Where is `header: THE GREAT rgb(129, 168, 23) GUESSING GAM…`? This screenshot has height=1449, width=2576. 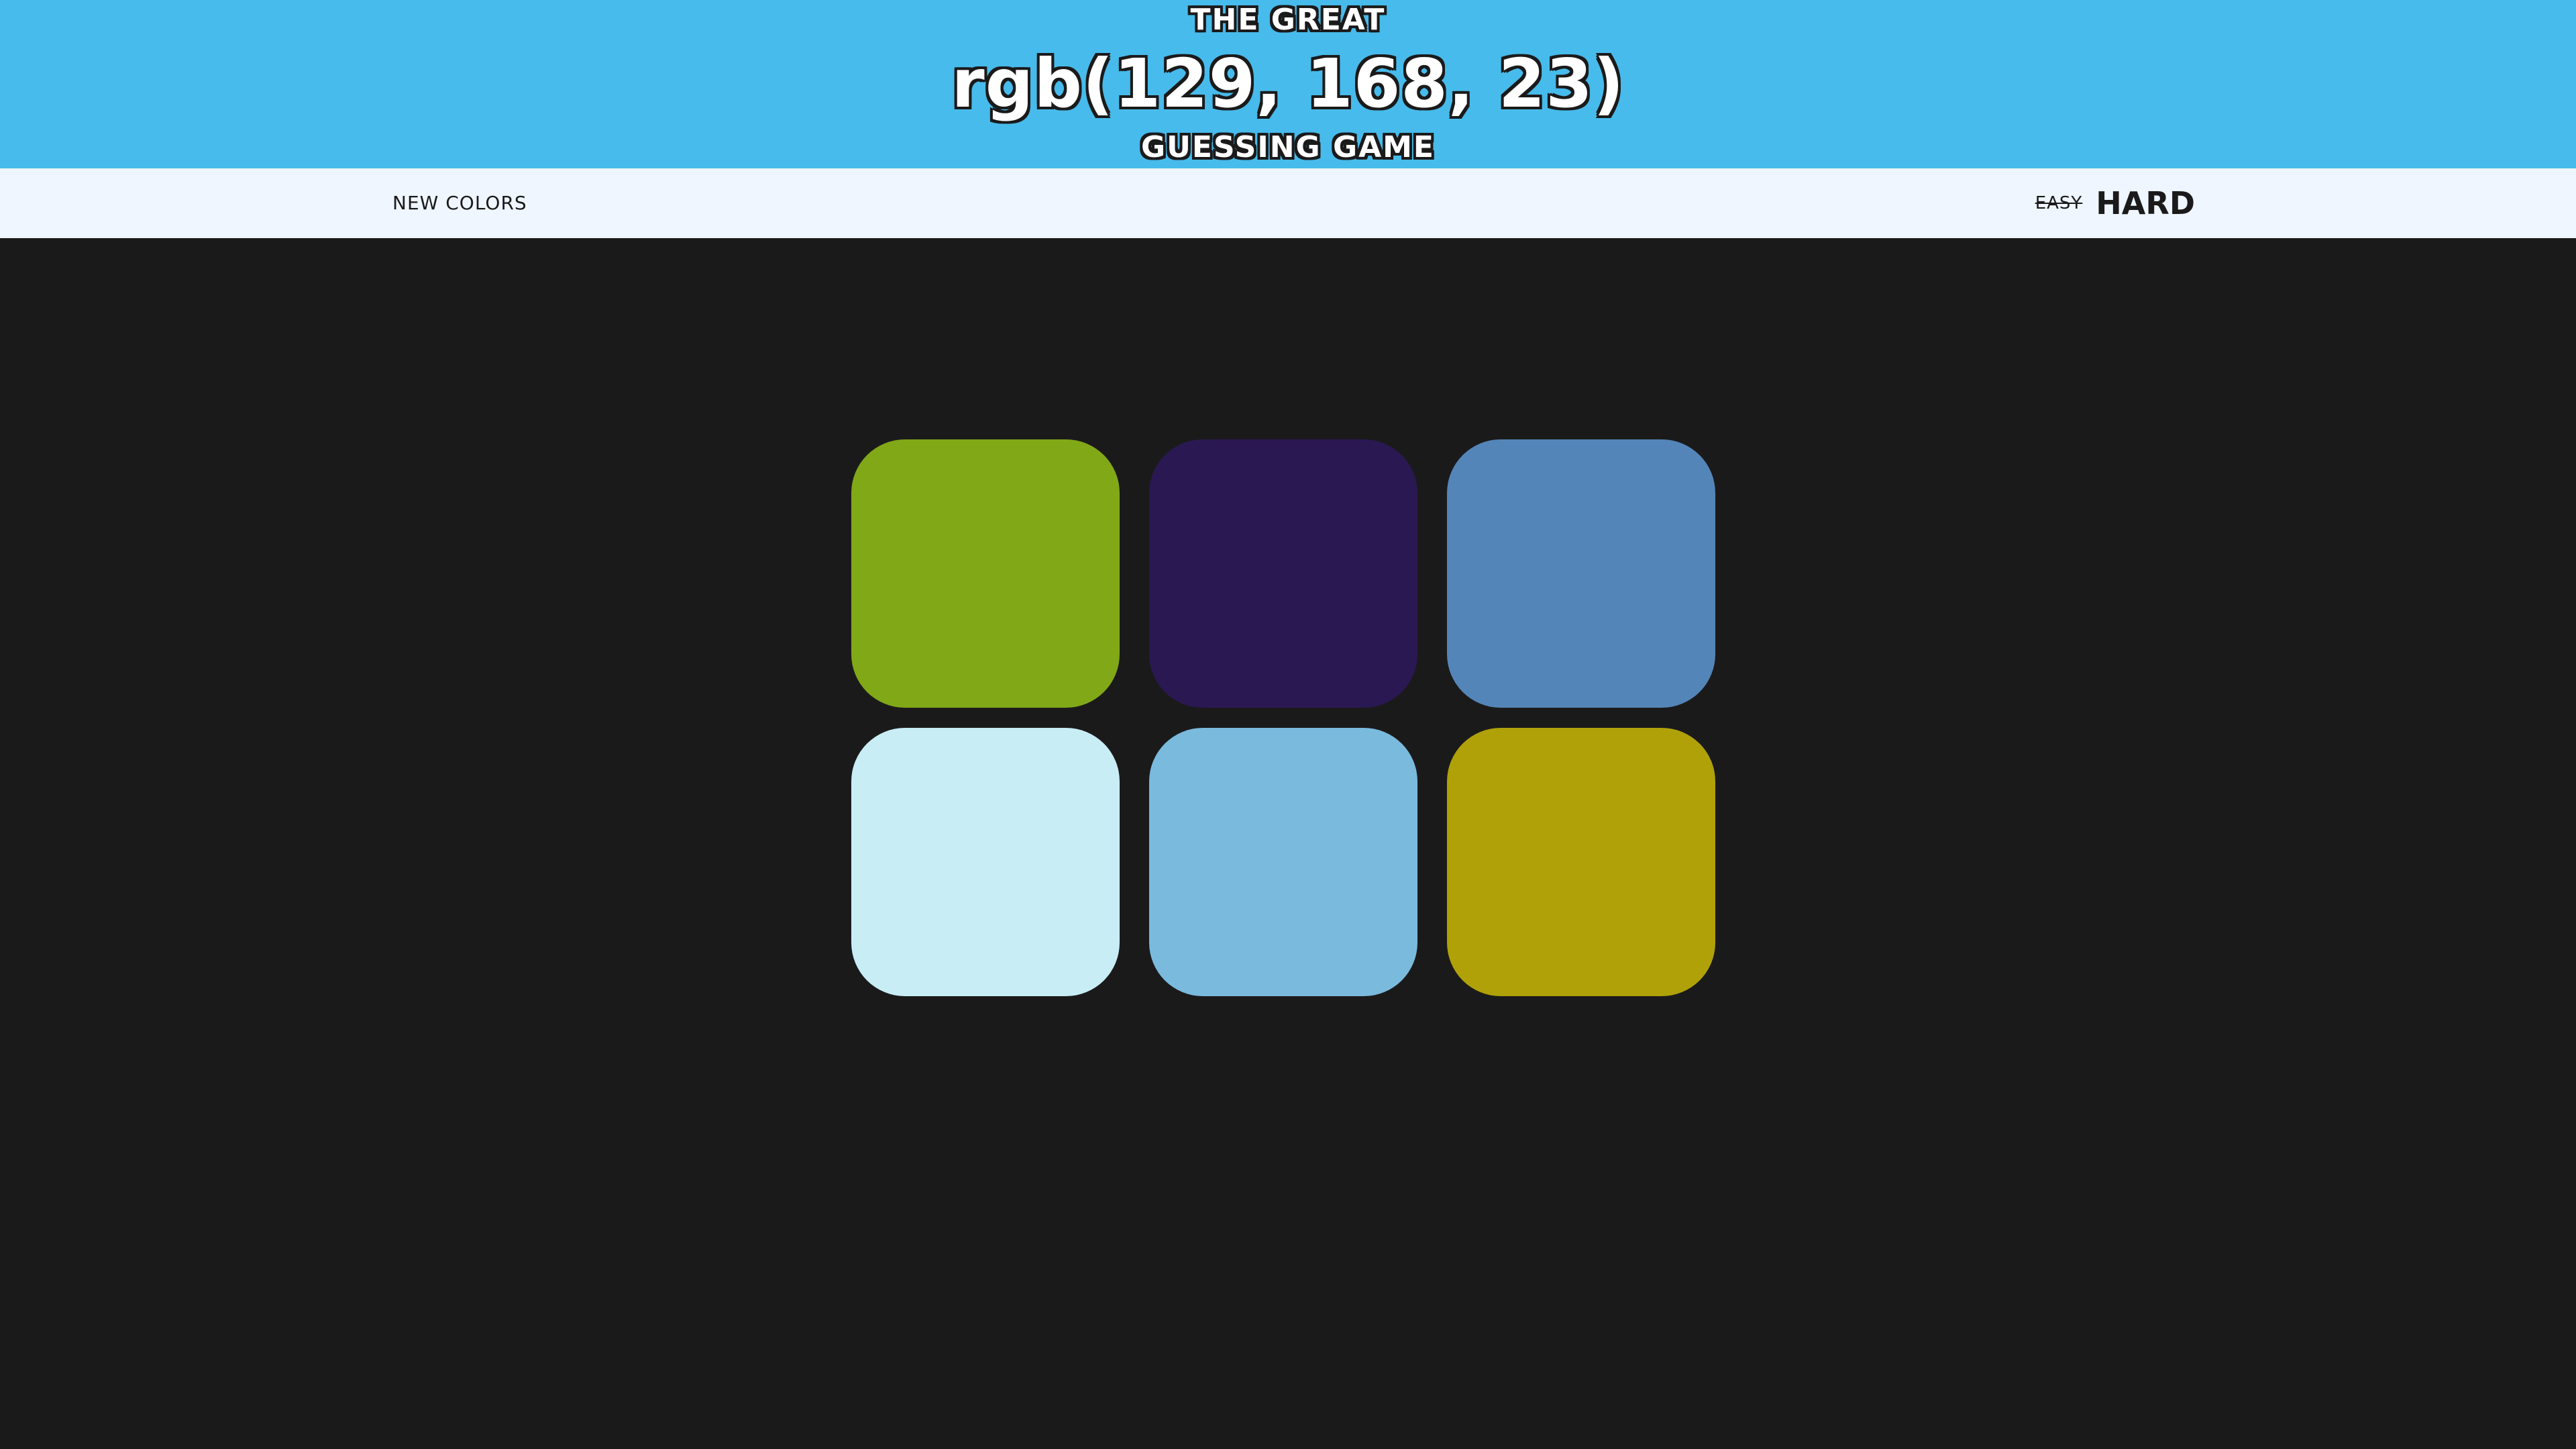
header: THE GREAT rgb(129, 168, 23) GUESSING GAM… is located at coordinates (1288, 84).